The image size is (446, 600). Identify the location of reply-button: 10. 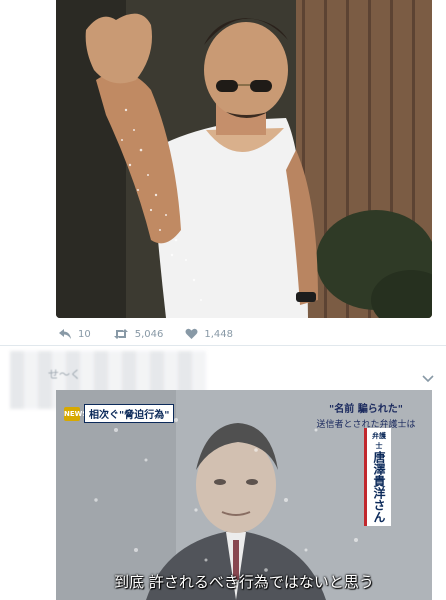
(74, 334).